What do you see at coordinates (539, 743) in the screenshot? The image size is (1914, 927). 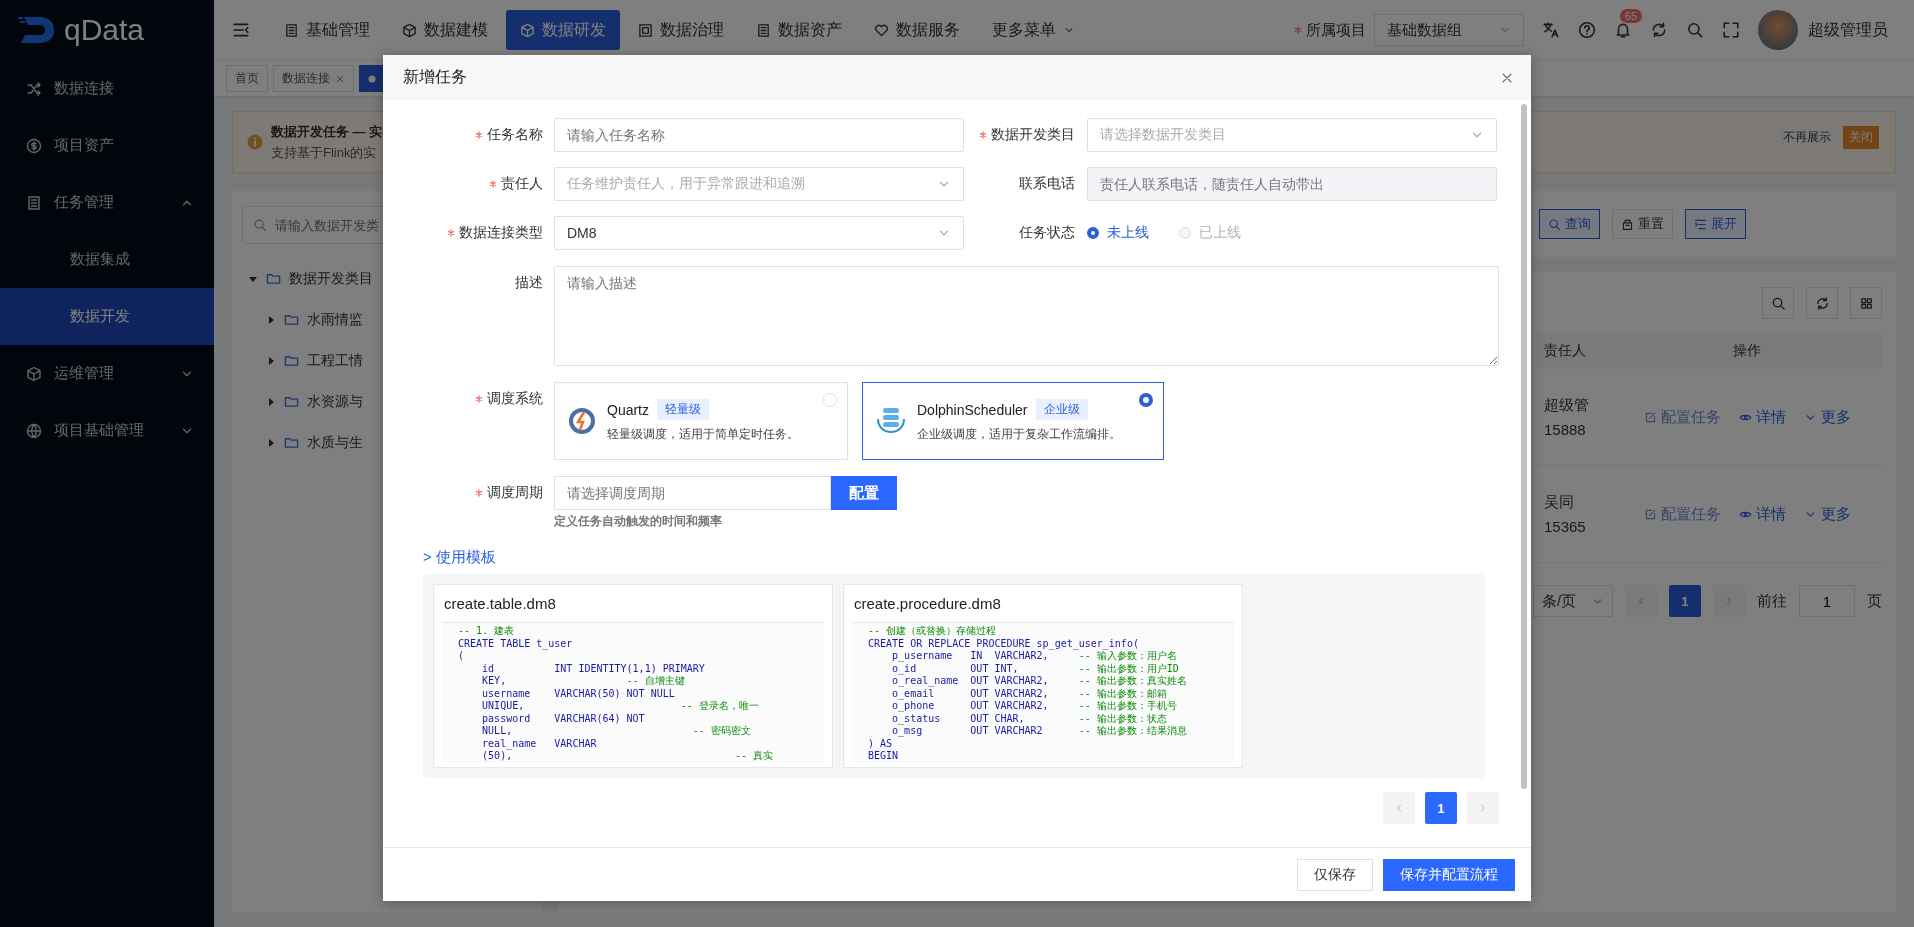 I see `code-line: real_name VARCHAR` at bounding box center [539, 743].